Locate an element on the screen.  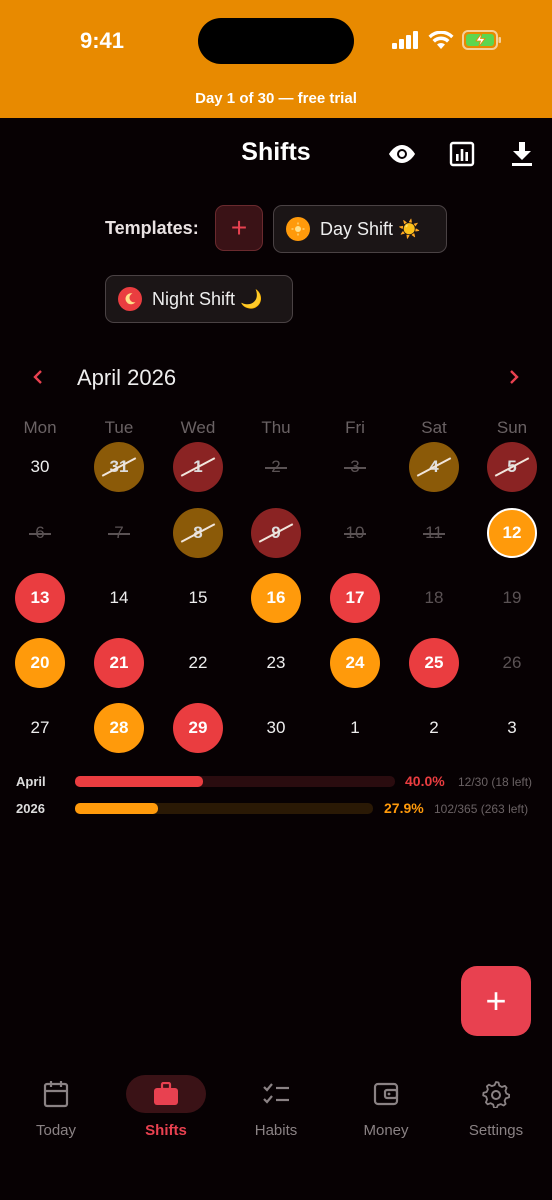
calendar-day-number: 12 is located at coordinates (512, 532).